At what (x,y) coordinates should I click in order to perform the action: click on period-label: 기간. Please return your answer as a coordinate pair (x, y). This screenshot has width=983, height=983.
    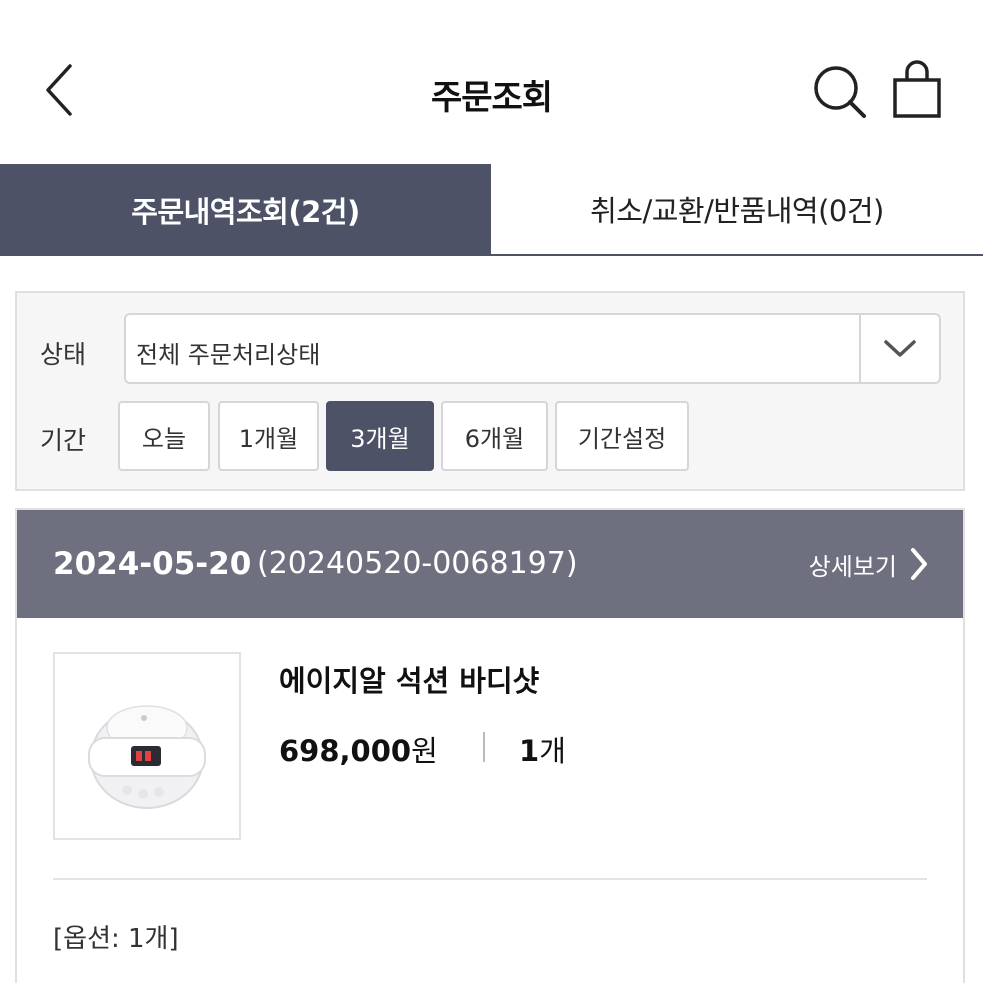
    Looking at the image, I should click on (63, 440).